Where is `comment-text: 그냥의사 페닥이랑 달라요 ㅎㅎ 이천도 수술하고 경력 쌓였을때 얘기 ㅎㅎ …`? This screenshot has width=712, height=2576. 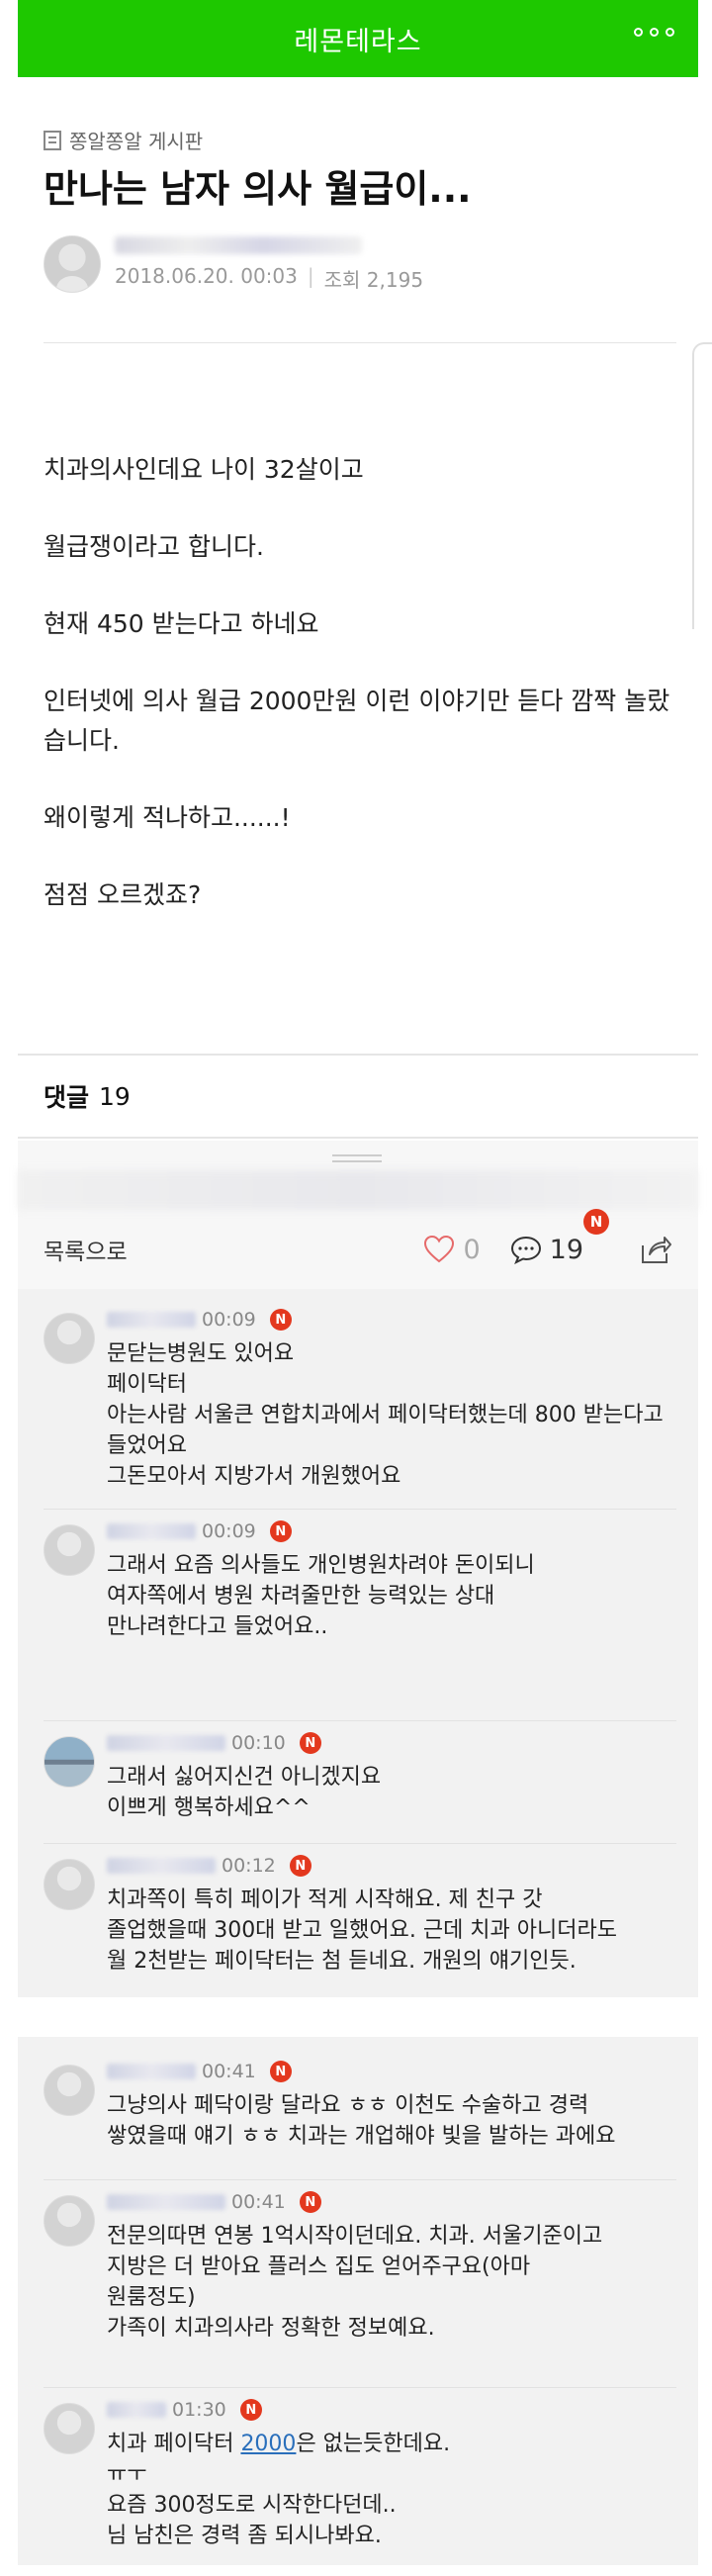
comment-text: 그냥의사 페닥이랑 달라요 ㅎㅎ 이천도 수술하고 경력 쌓였을때 얘기 ㅎㅎ … is located at coordinates (362, 2121).